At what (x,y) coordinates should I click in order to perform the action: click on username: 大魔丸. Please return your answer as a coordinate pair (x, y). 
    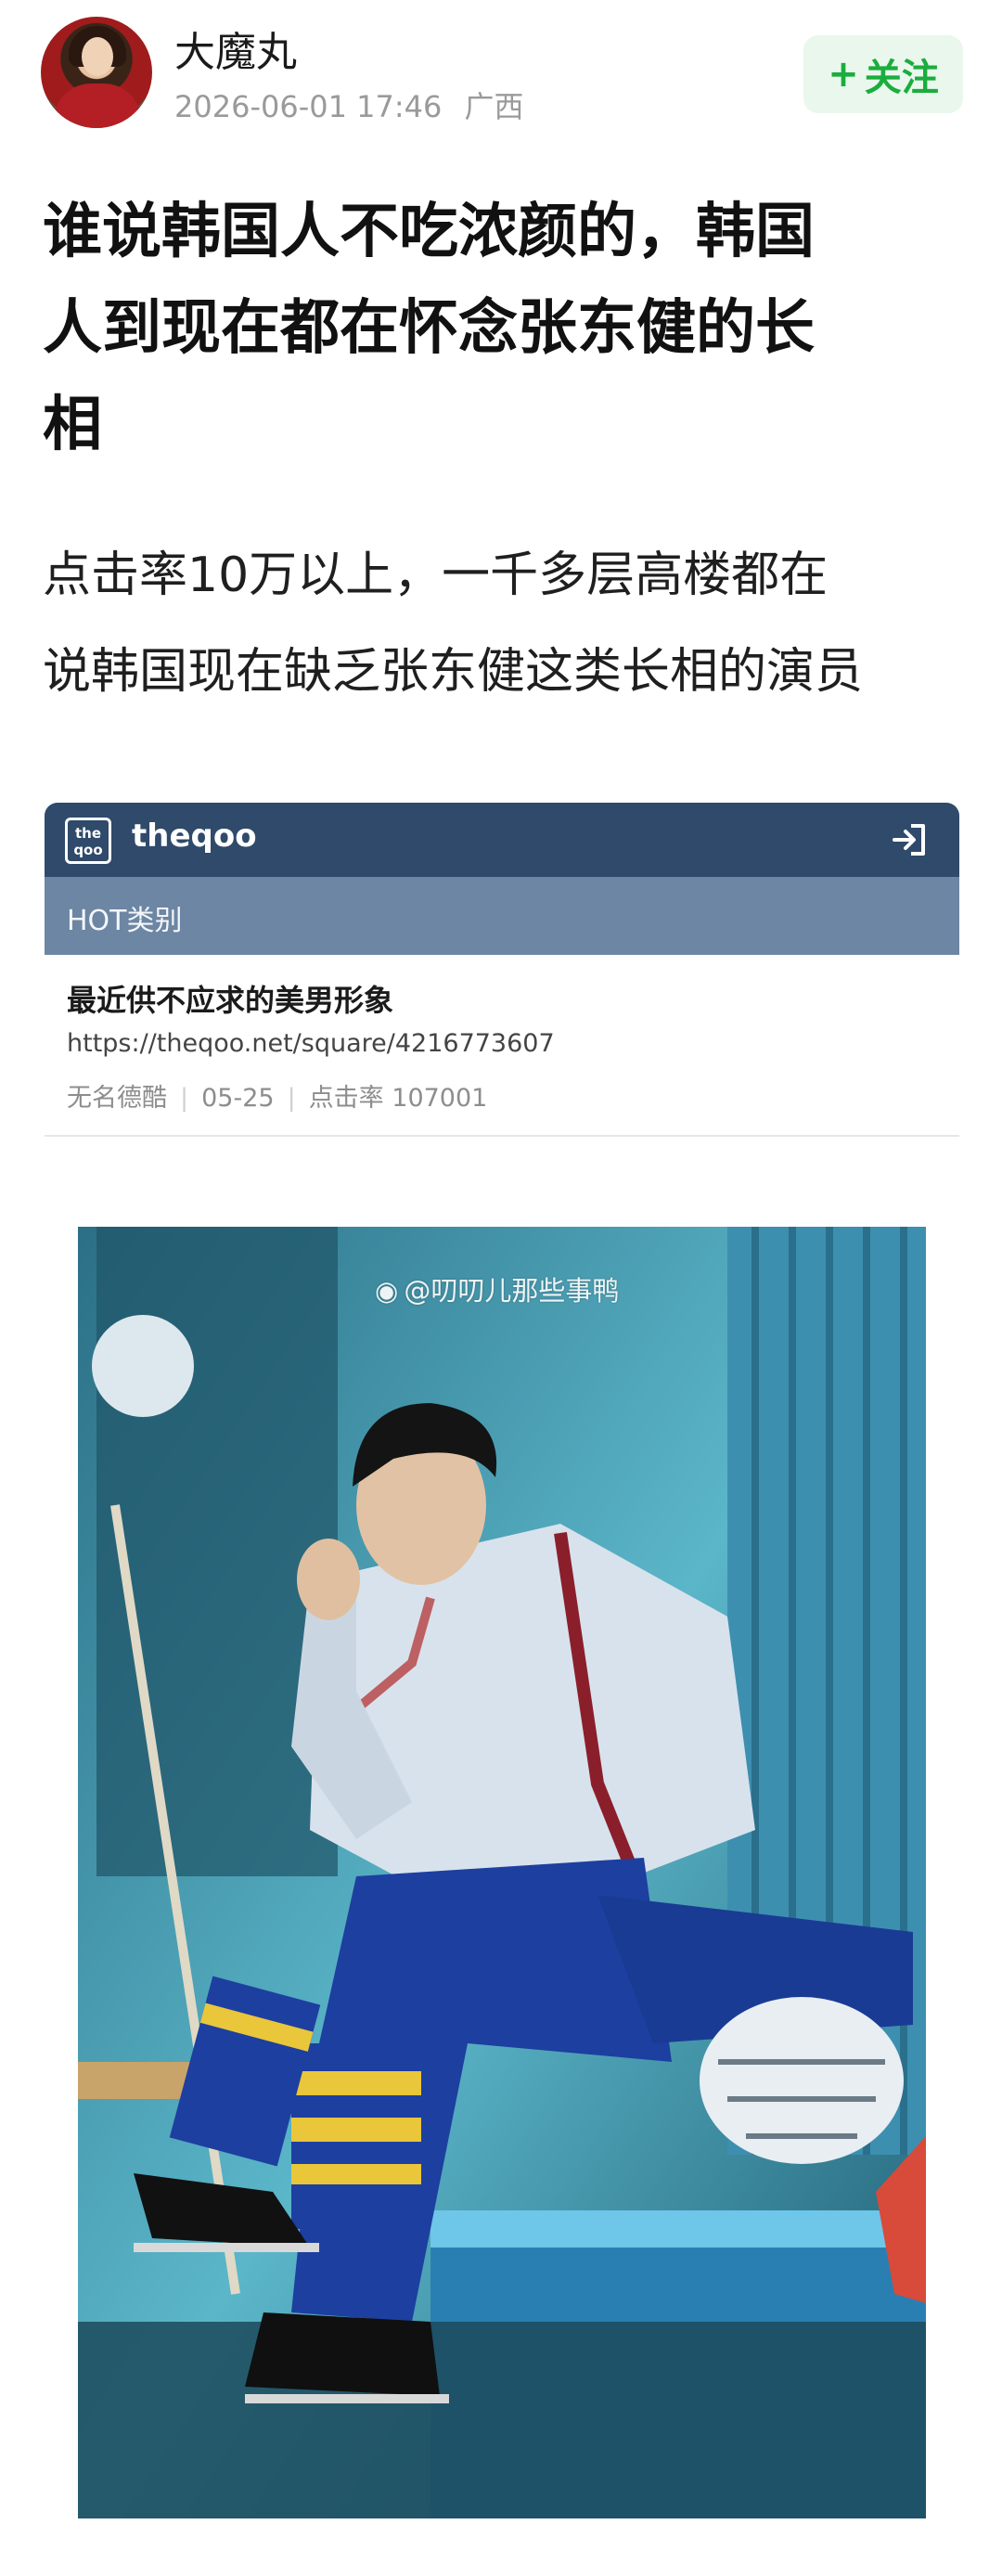
    Looking at the image, I should click on (236, 48).